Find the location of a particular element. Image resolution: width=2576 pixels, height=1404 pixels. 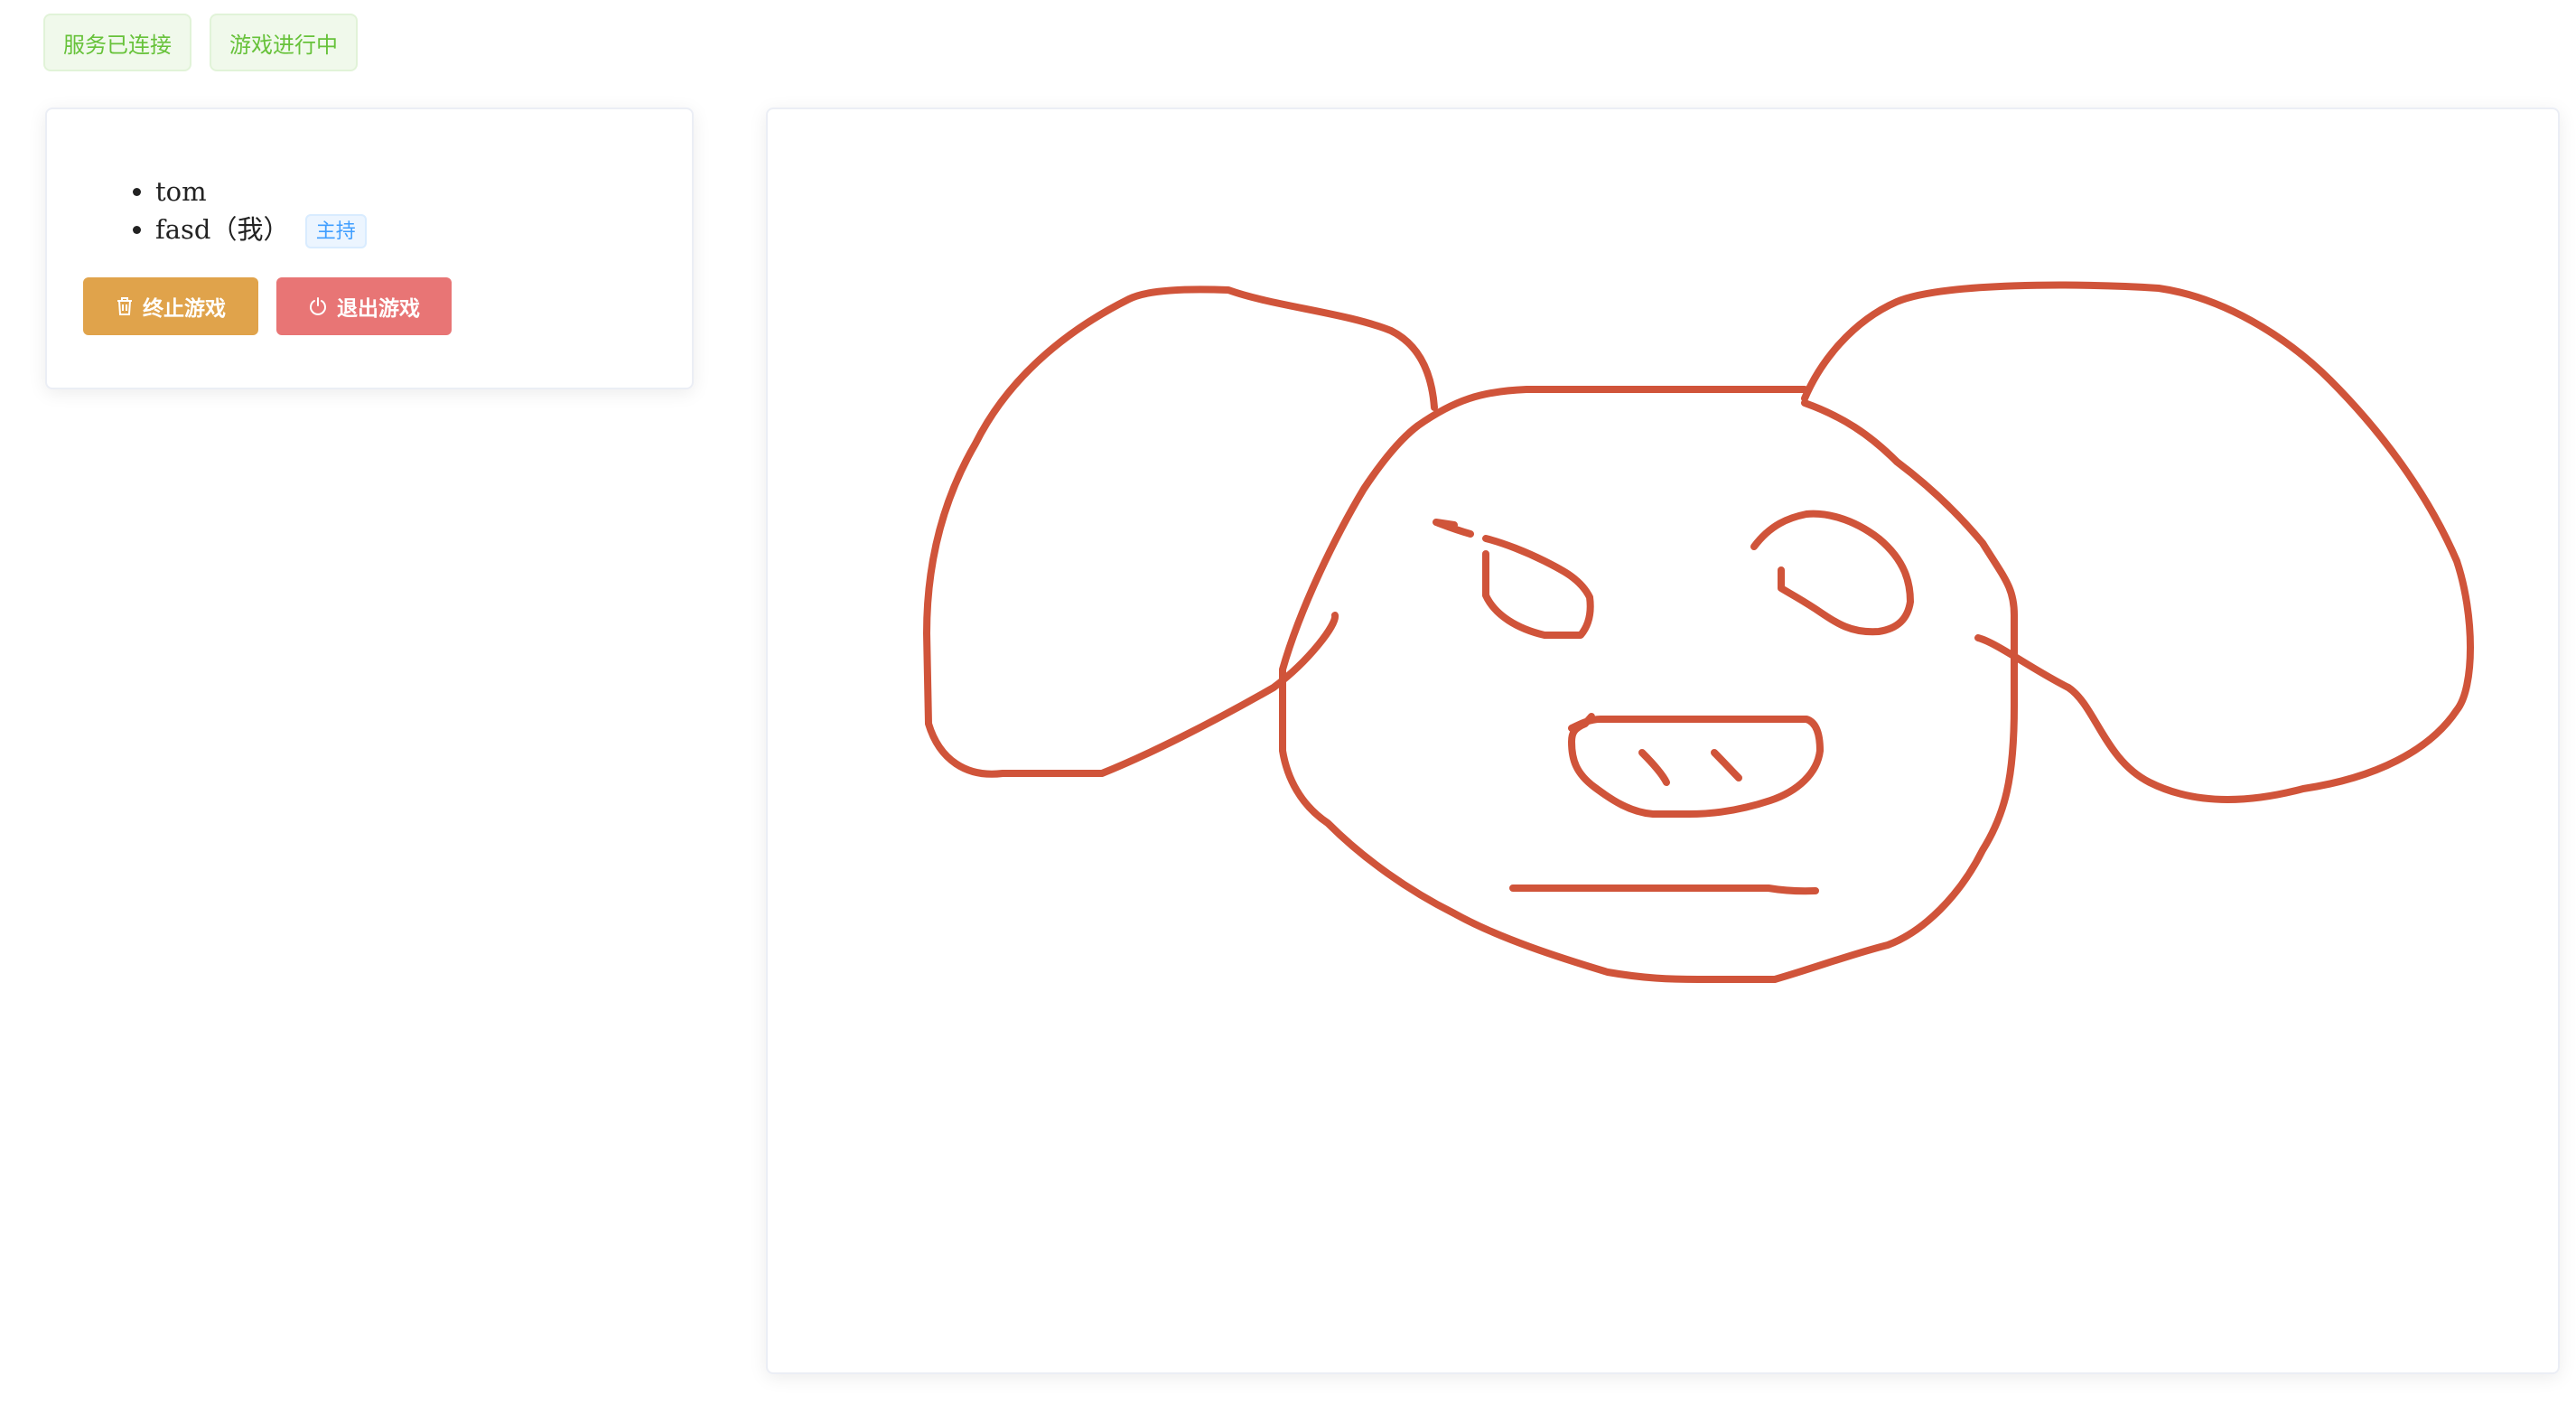

player-item: tom is located at coordinates (261, 192).